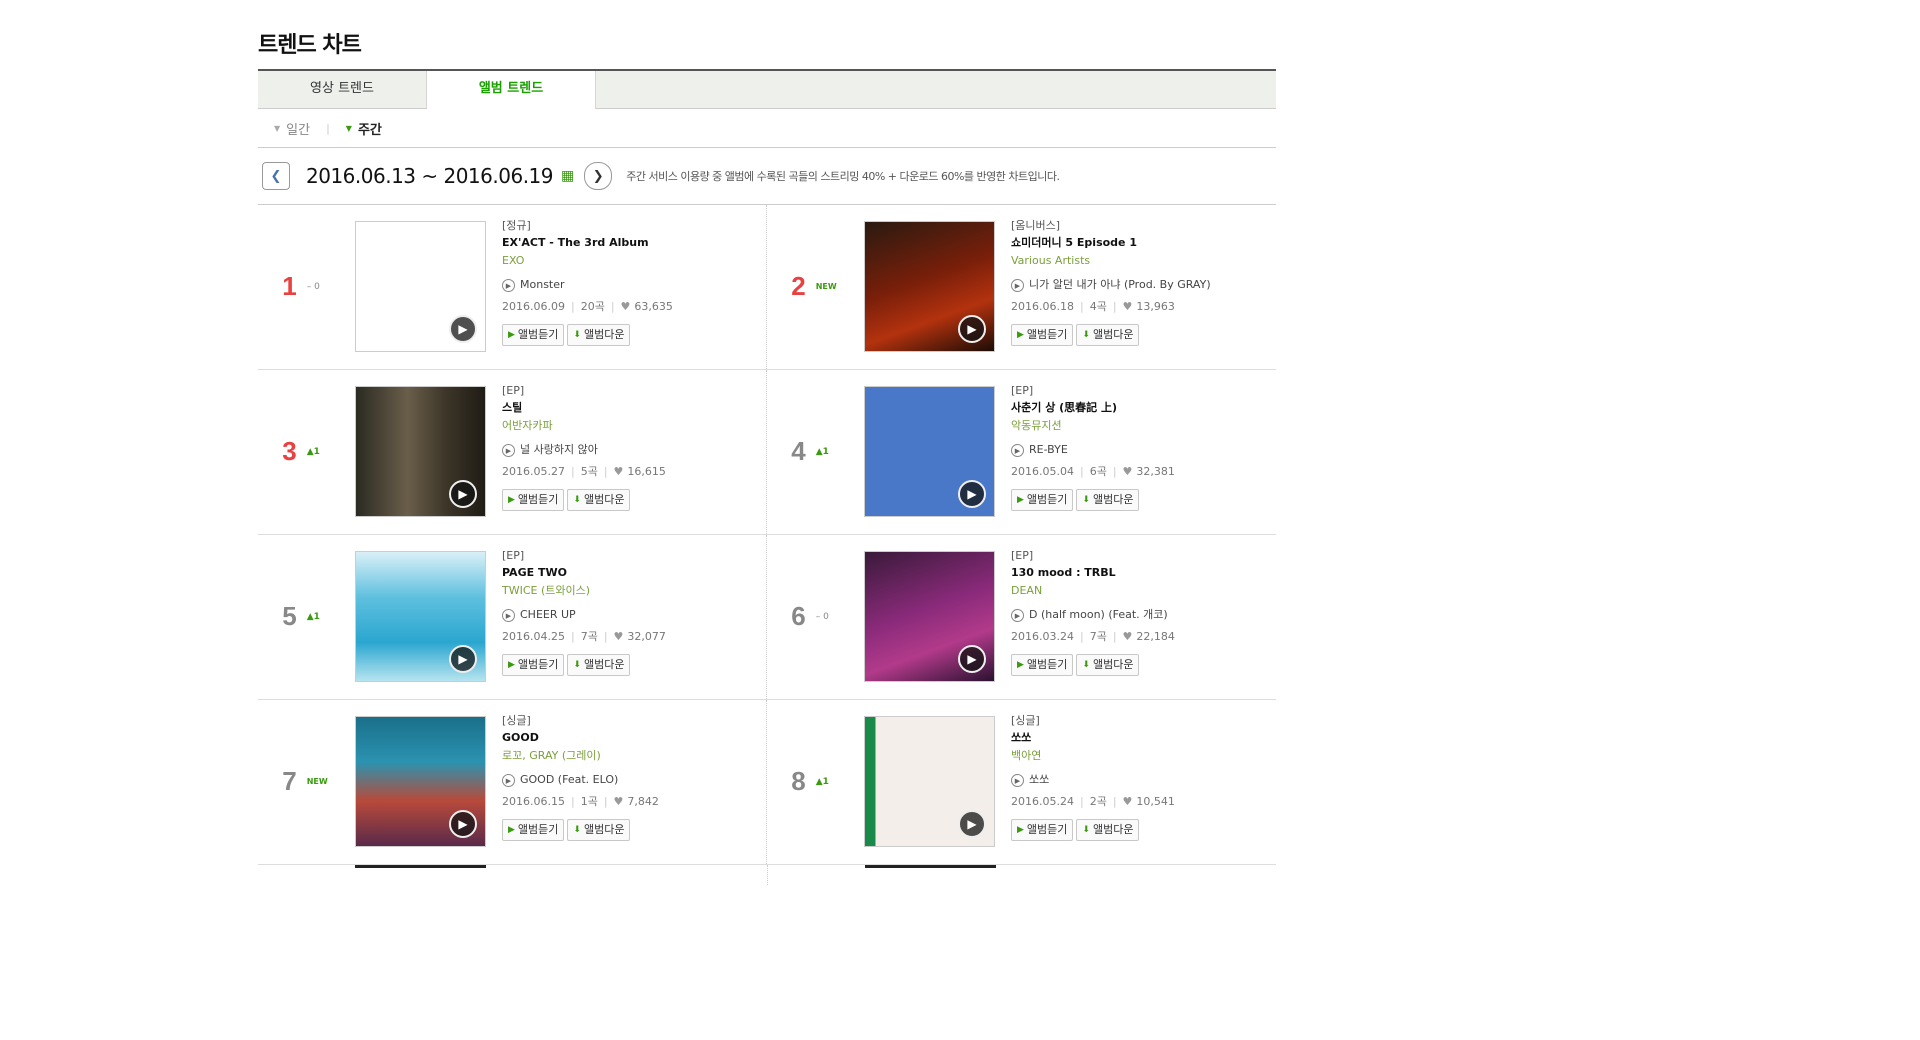  Describe the element at coordinates (1138, 738) in the screenshot. I see `album-title: 쏘쏘` at that location.